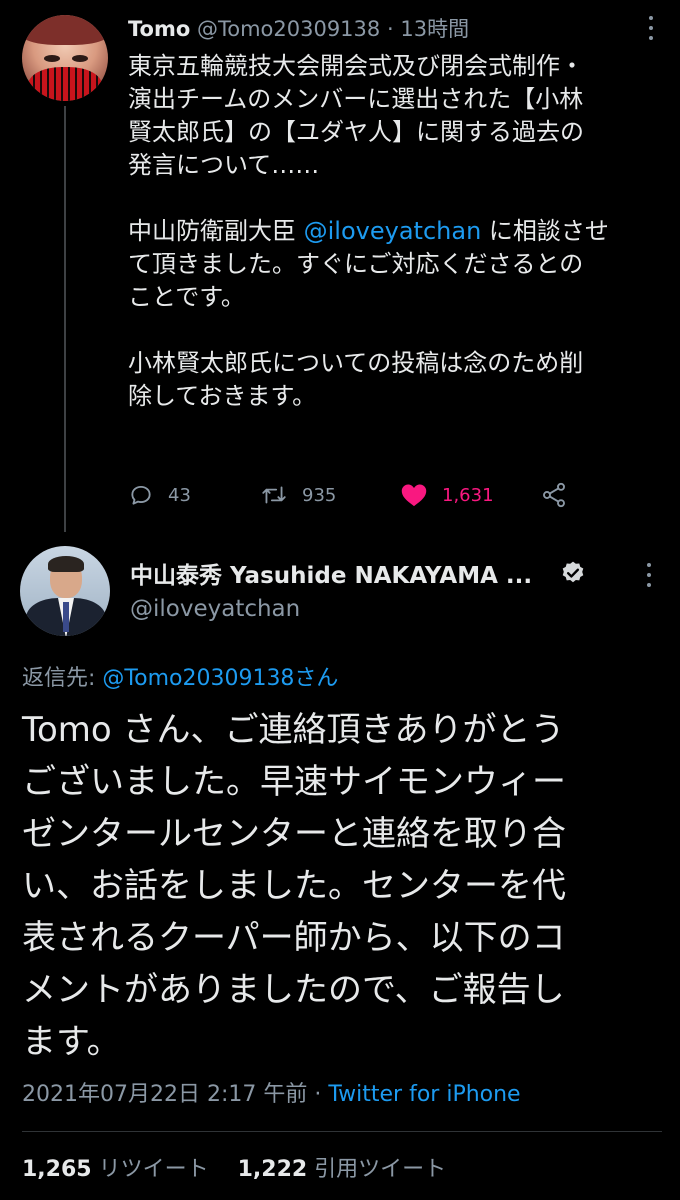  I want to click on text-line: Tomo さん、ご連絡頂きありがとう, so click(293, 730).